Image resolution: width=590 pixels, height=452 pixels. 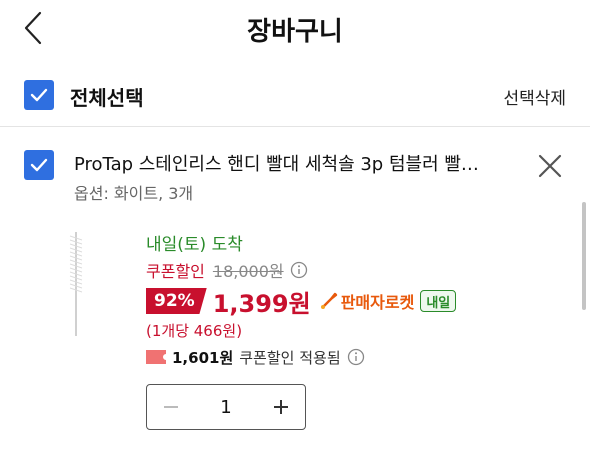 I want to click on coupon-applied-row: 1,601원 쿠폰할인 적용됨, so click(x=255, y=357).